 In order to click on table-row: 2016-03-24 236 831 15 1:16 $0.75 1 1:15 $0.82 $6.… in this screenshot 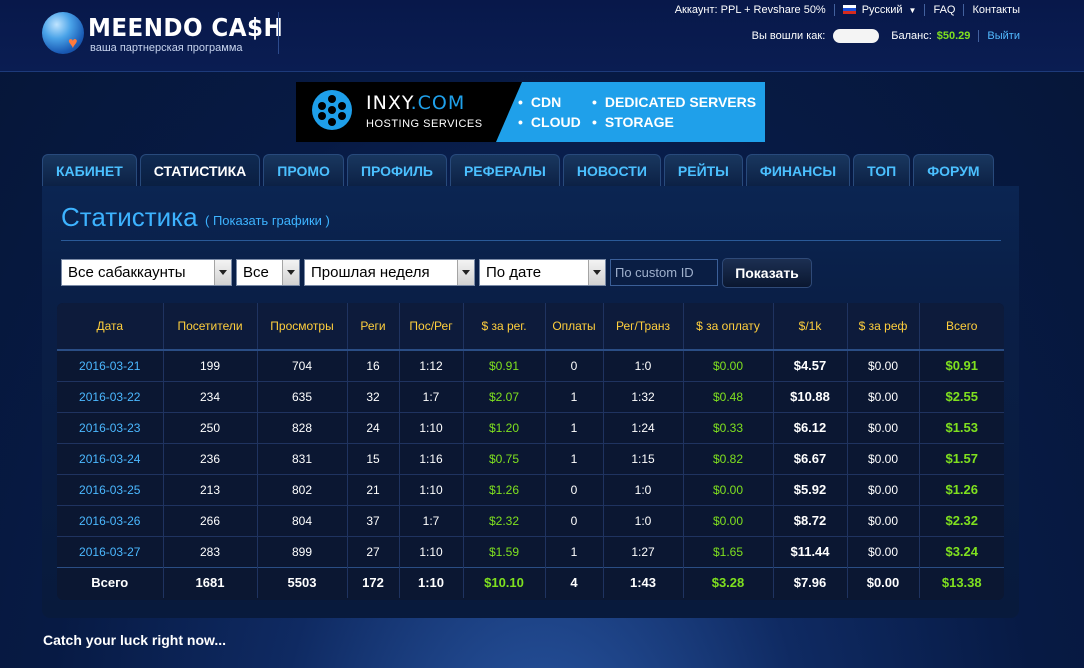, I will do `click(530, 458)`.